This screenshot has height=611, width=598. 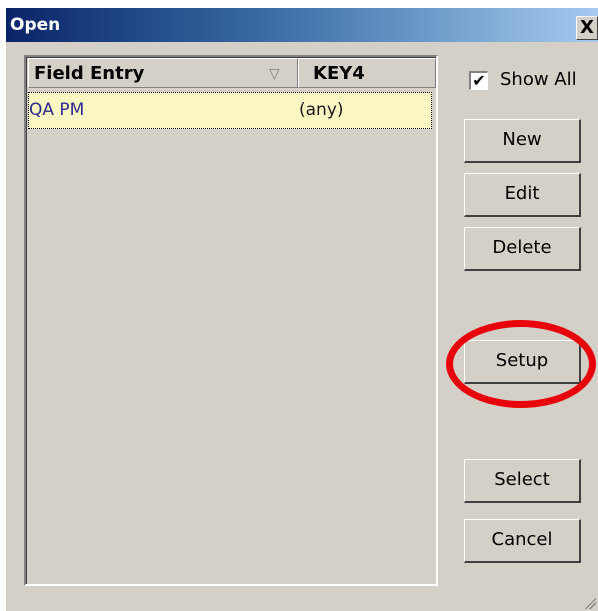 I want to click on title-bar: Open X, so click(x=302, y=25).